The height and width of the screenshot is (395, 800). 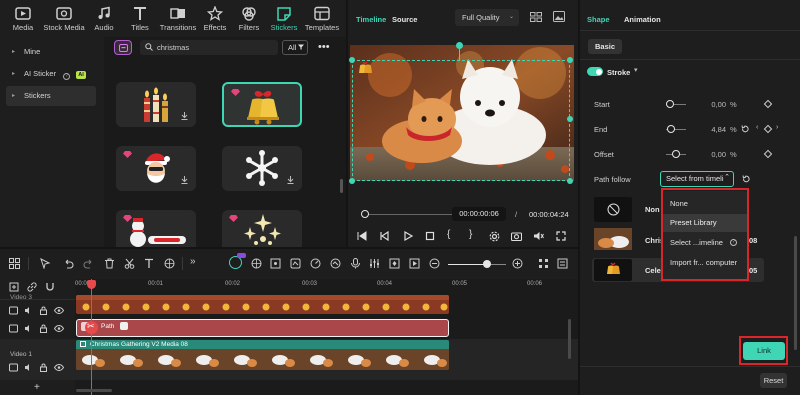 What do you see at coordinates (559, 16) in the screenshot?
I see `snapshot-image-icon` at bounding box center [559, 16].